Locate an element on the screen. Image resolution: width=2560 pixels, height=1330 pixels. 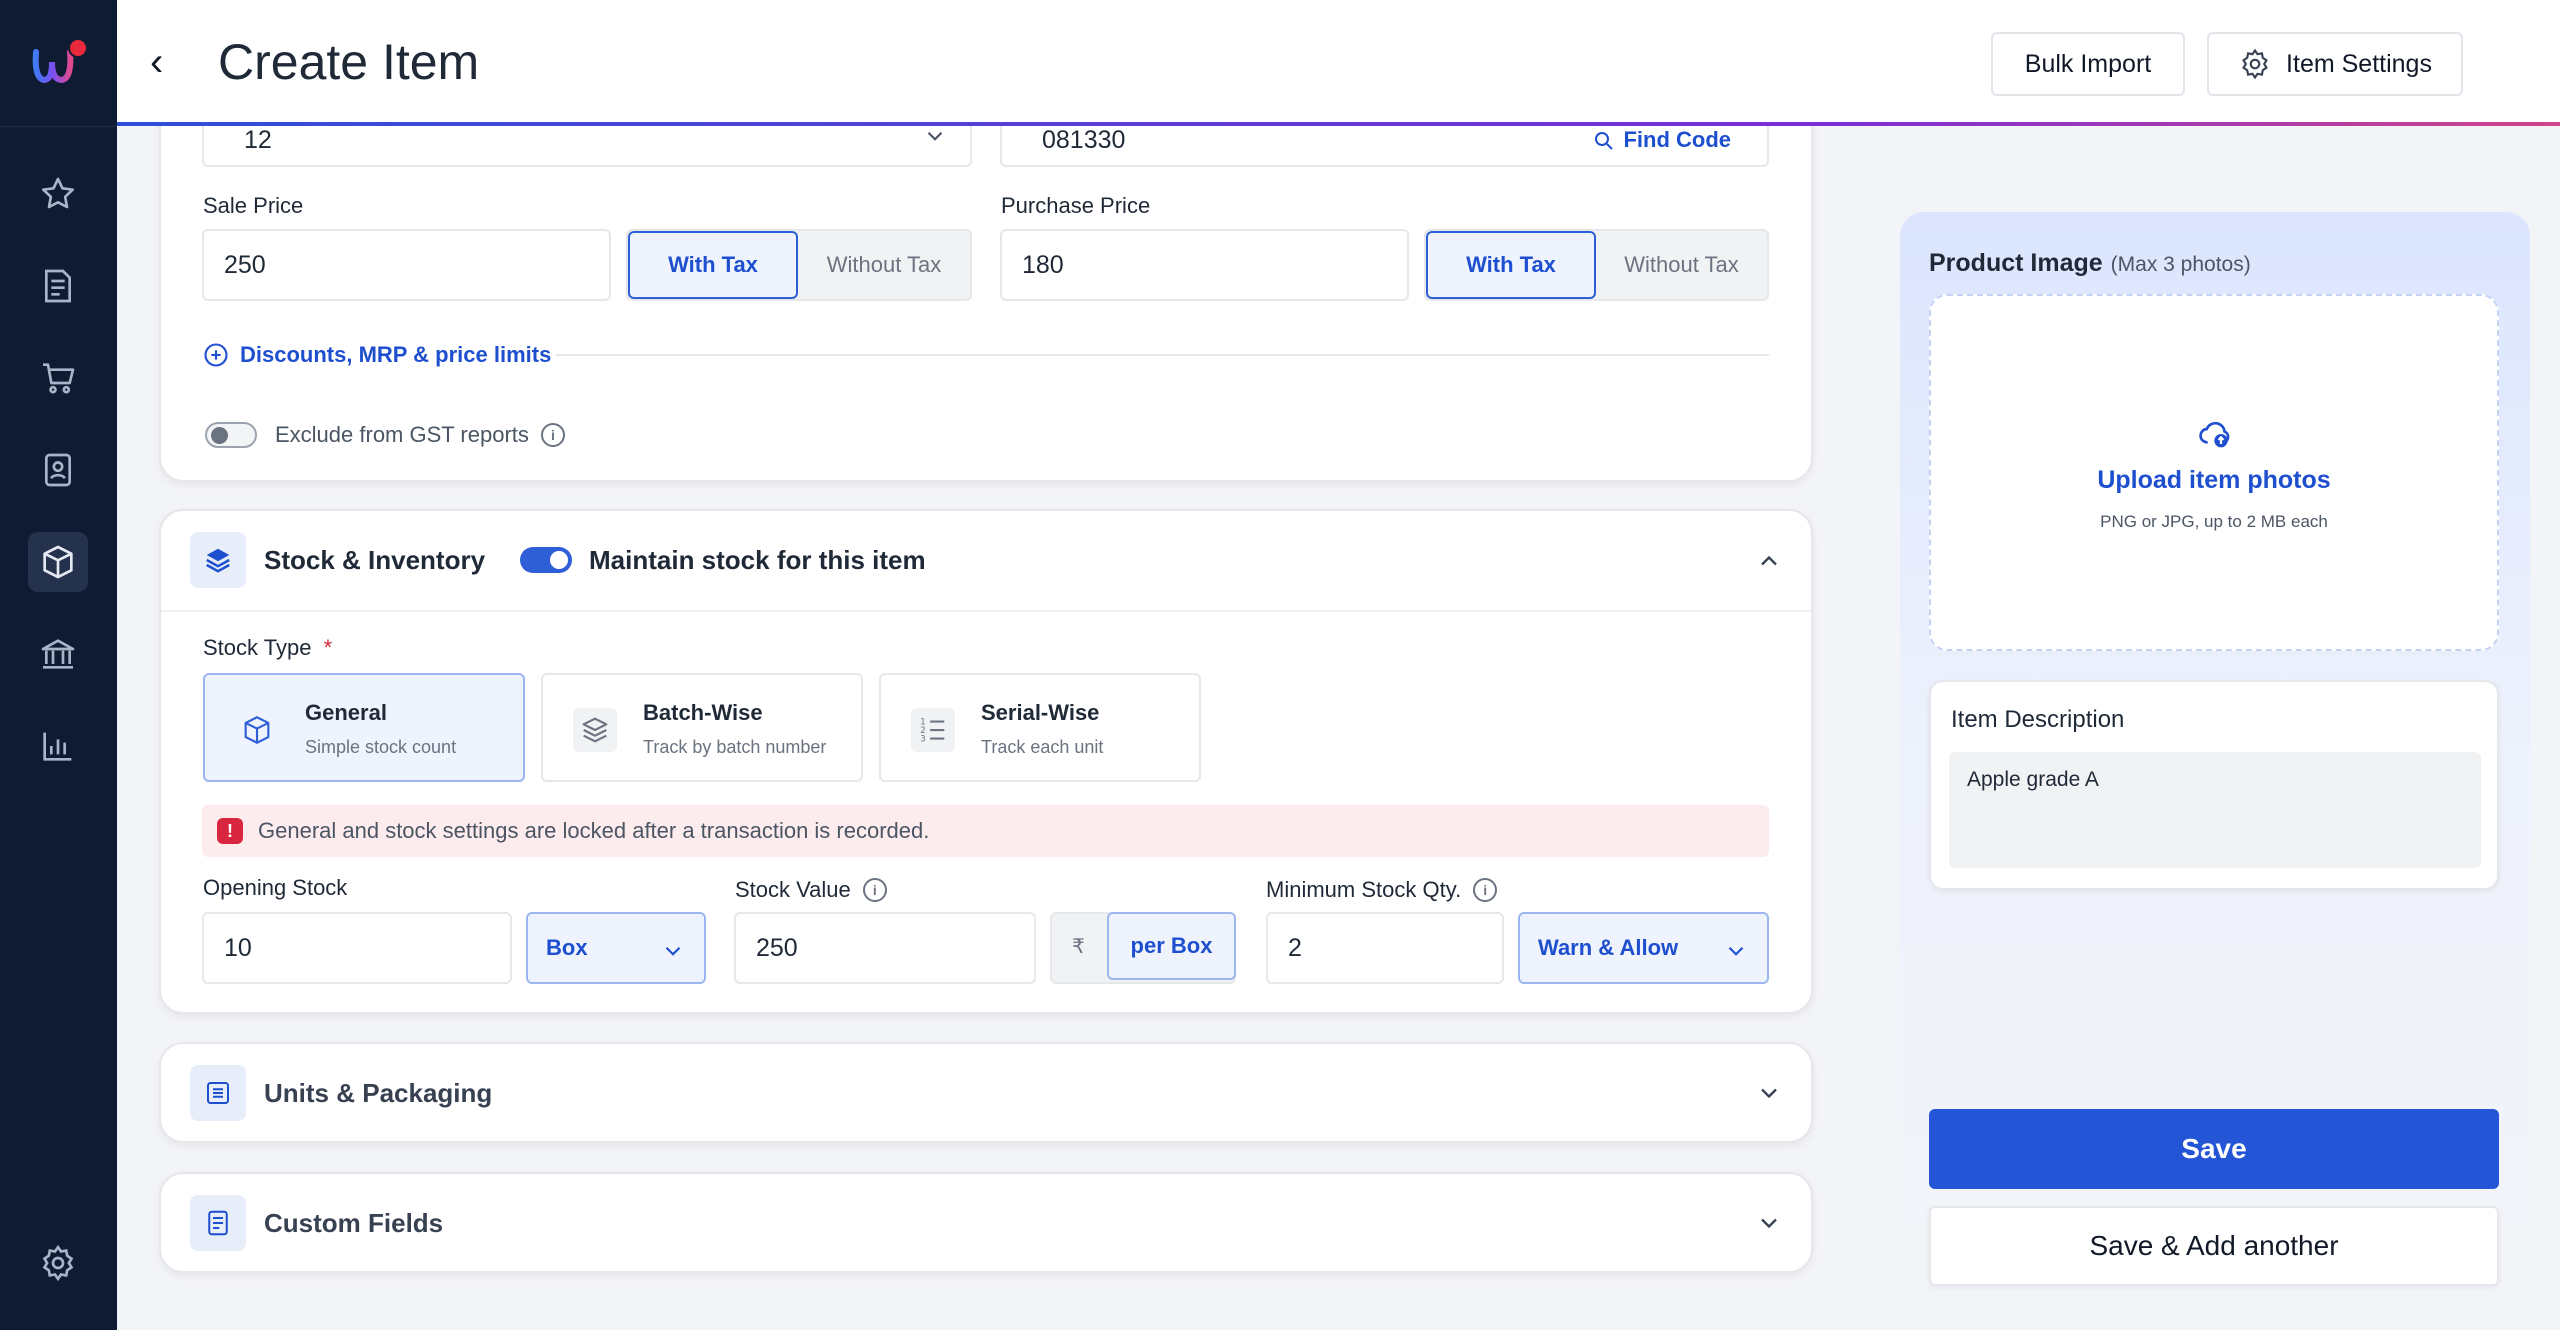
alert-icon: ! is located at coordinates (230, 831).